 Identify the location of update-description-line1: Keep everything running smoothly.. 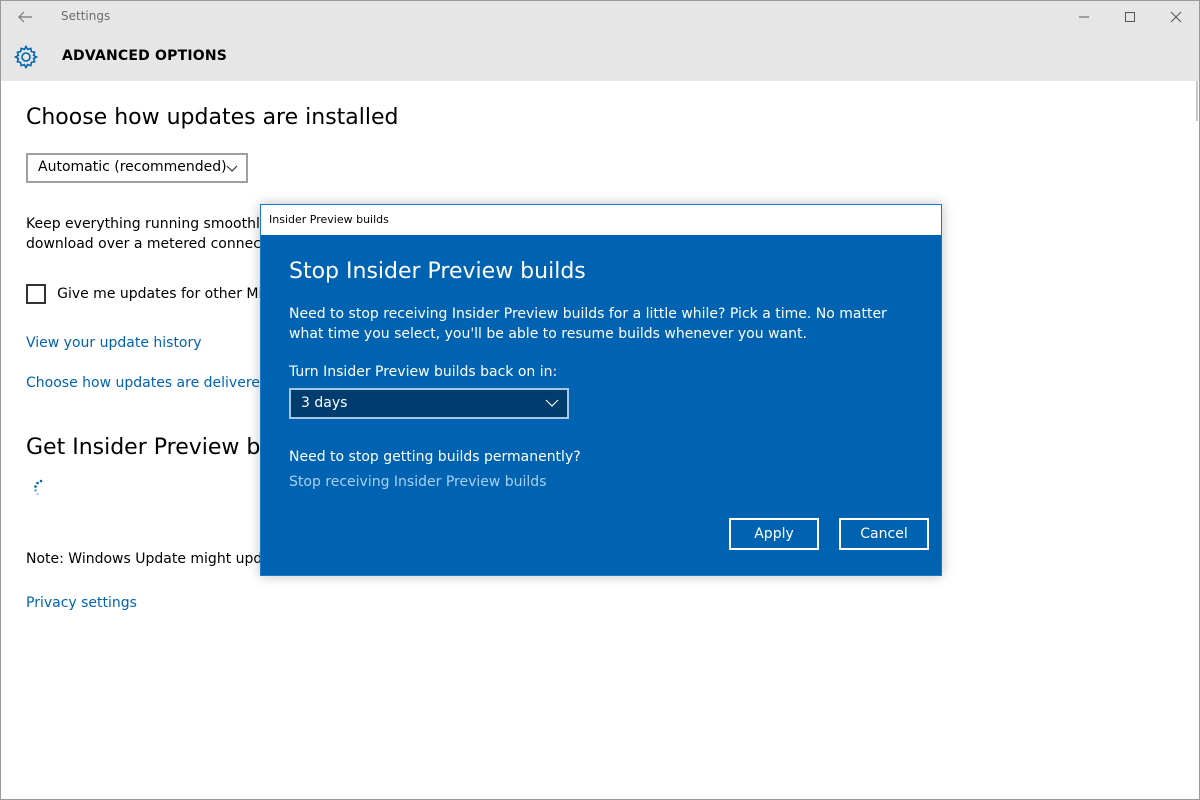
(146, 224).